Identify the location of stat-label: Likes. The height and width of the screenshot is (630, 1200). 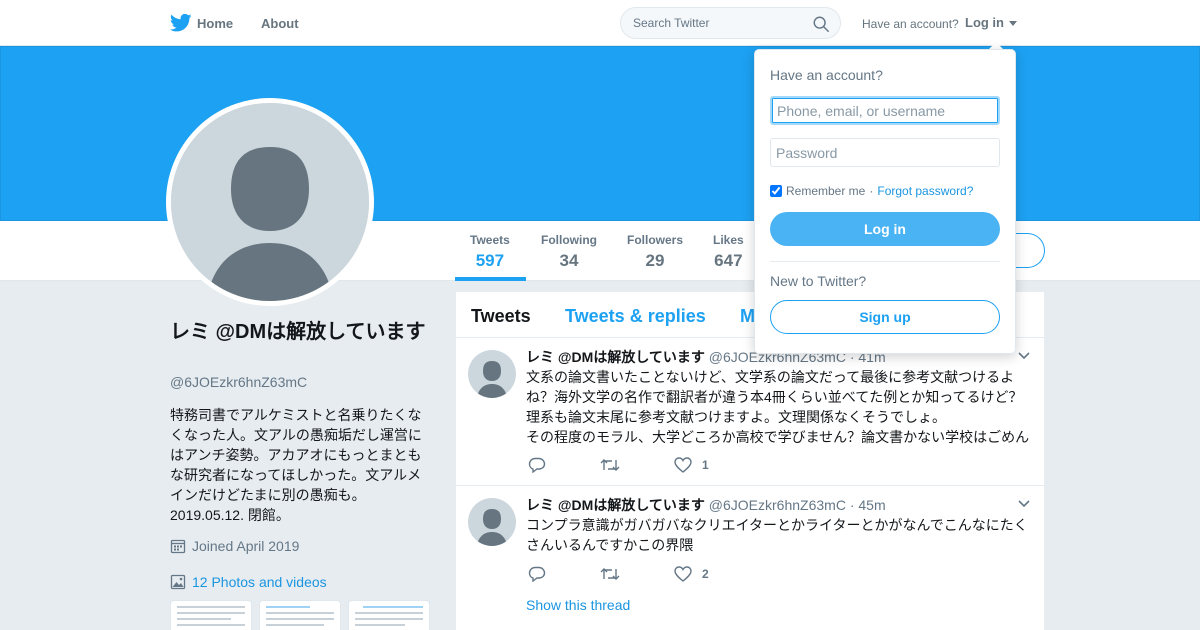
(728, 240).